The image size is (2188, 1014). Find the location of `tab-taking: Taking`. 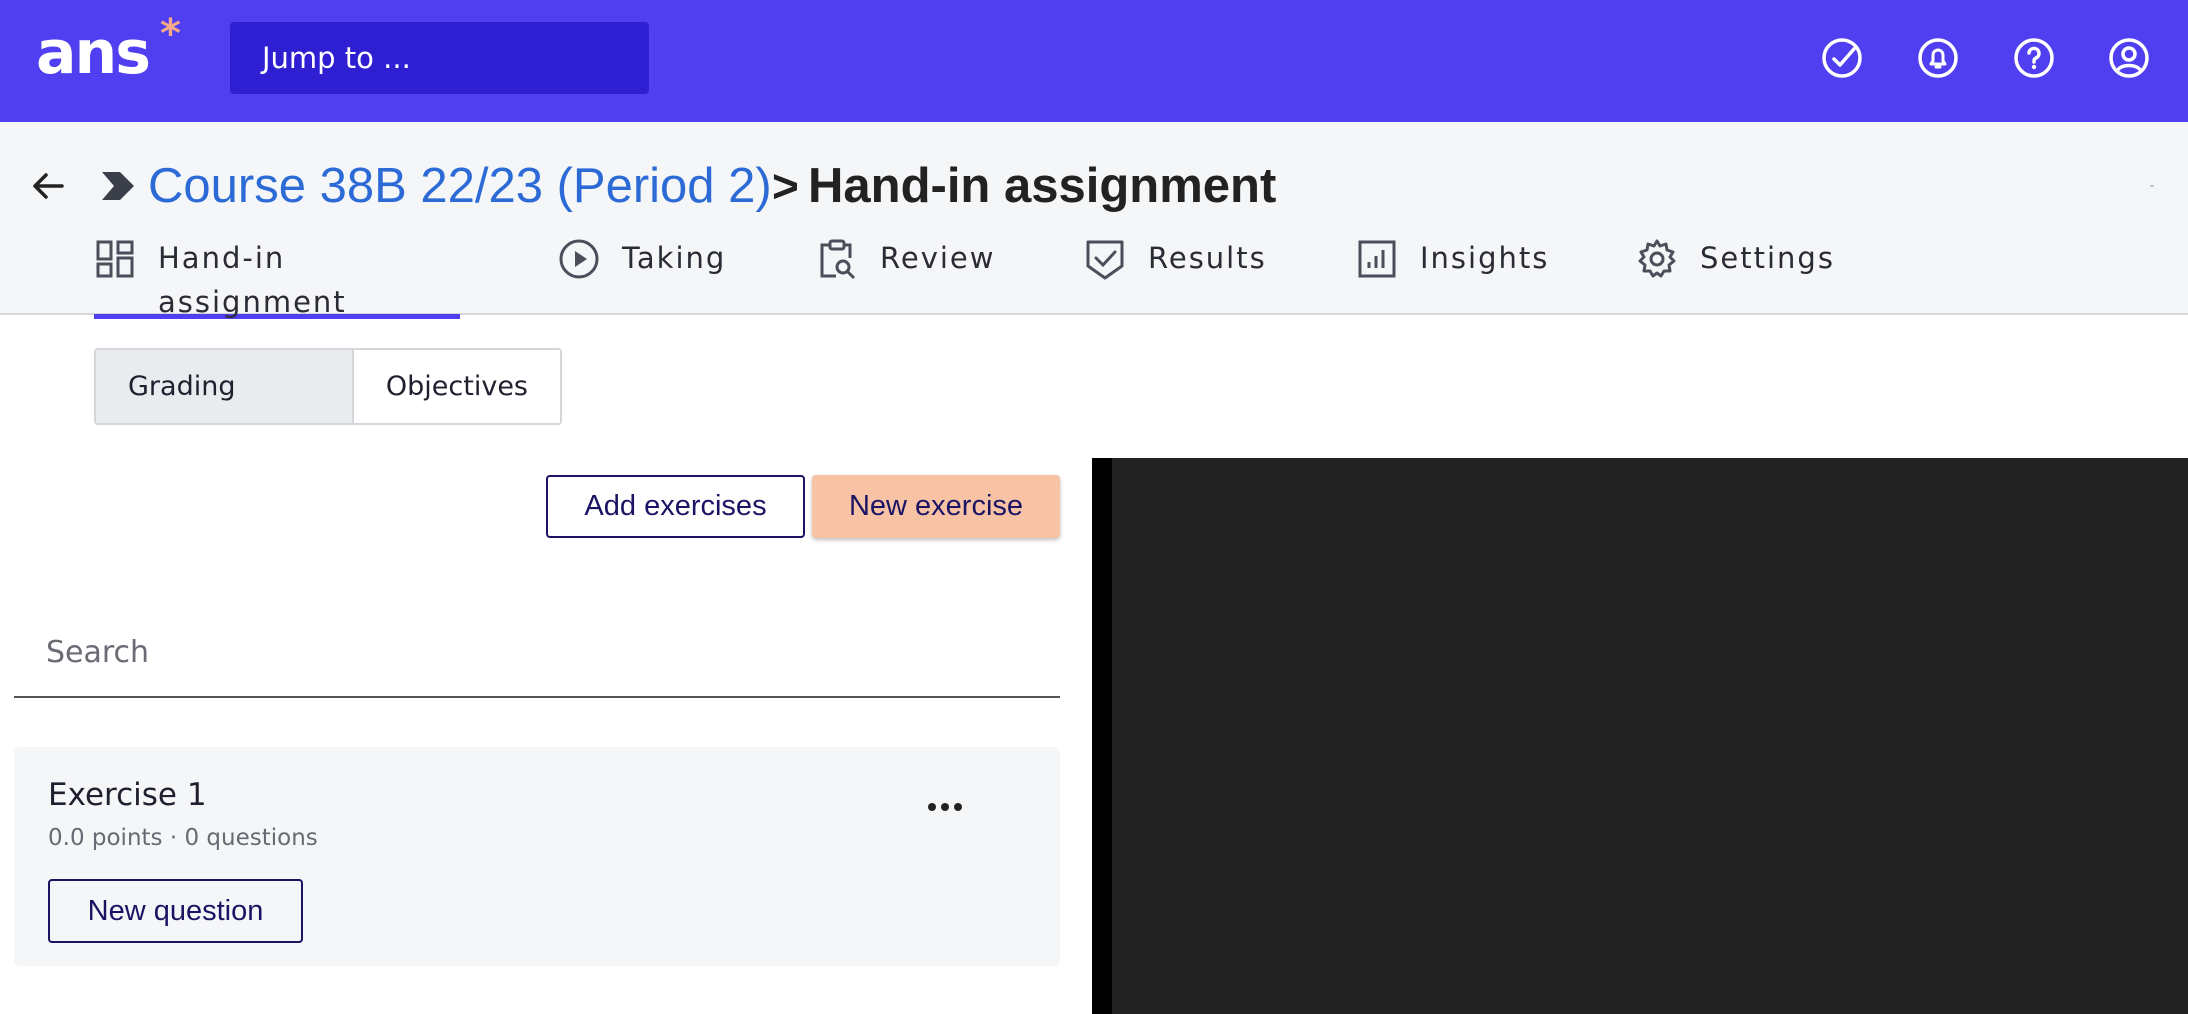

tab-taking: Taking is located at coordinates (642, 275).